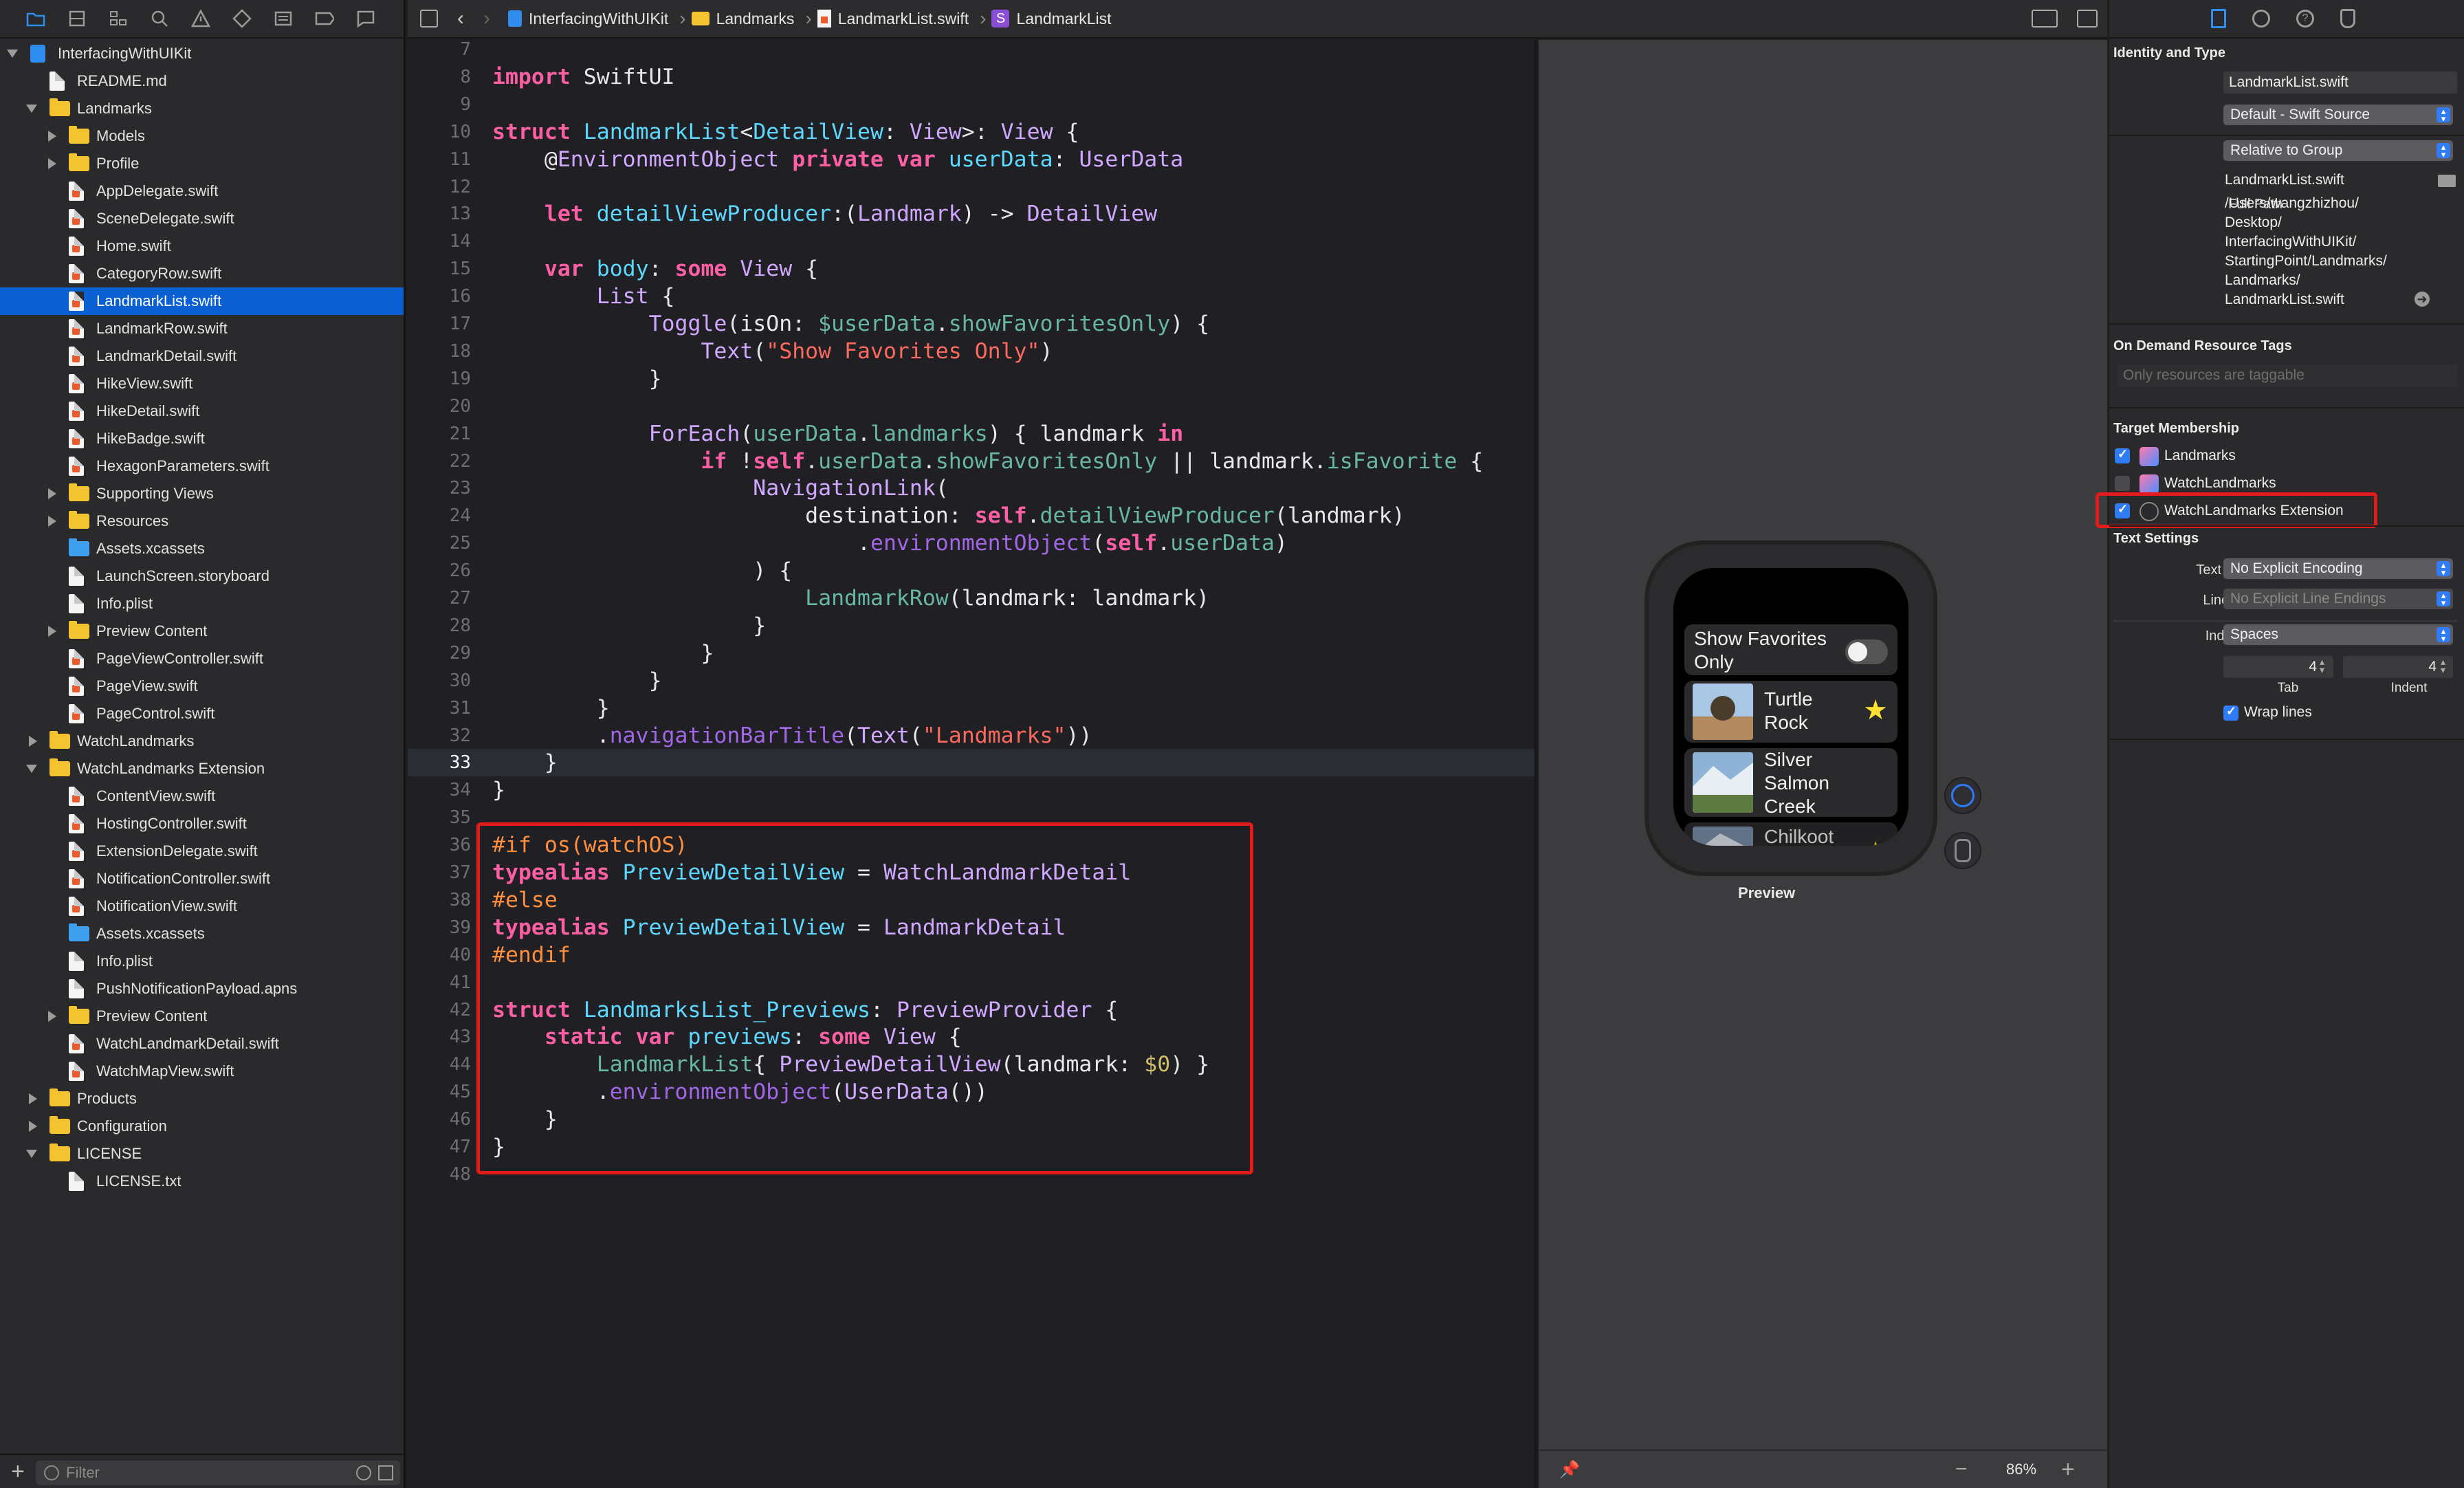 The width and height of the screenshot is (2464, 1488). What do you see at coordinates (971, 104) in the screenshot?
I see `code-line: 9` at bounding box center [971, 104].